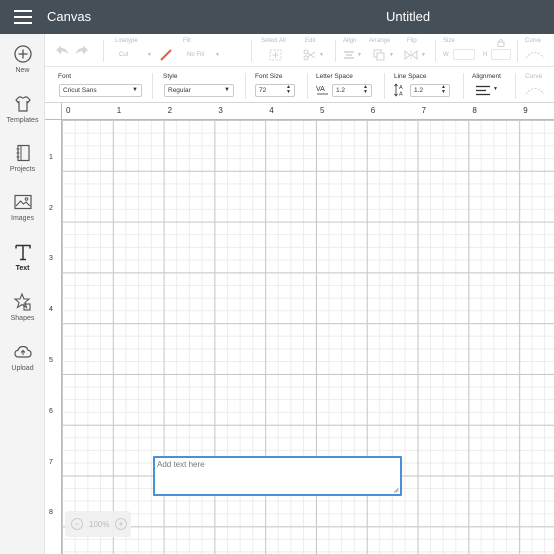 The height and width of the screenshot is (554, 554). I want to click on lock-icon, so click(501, 42).